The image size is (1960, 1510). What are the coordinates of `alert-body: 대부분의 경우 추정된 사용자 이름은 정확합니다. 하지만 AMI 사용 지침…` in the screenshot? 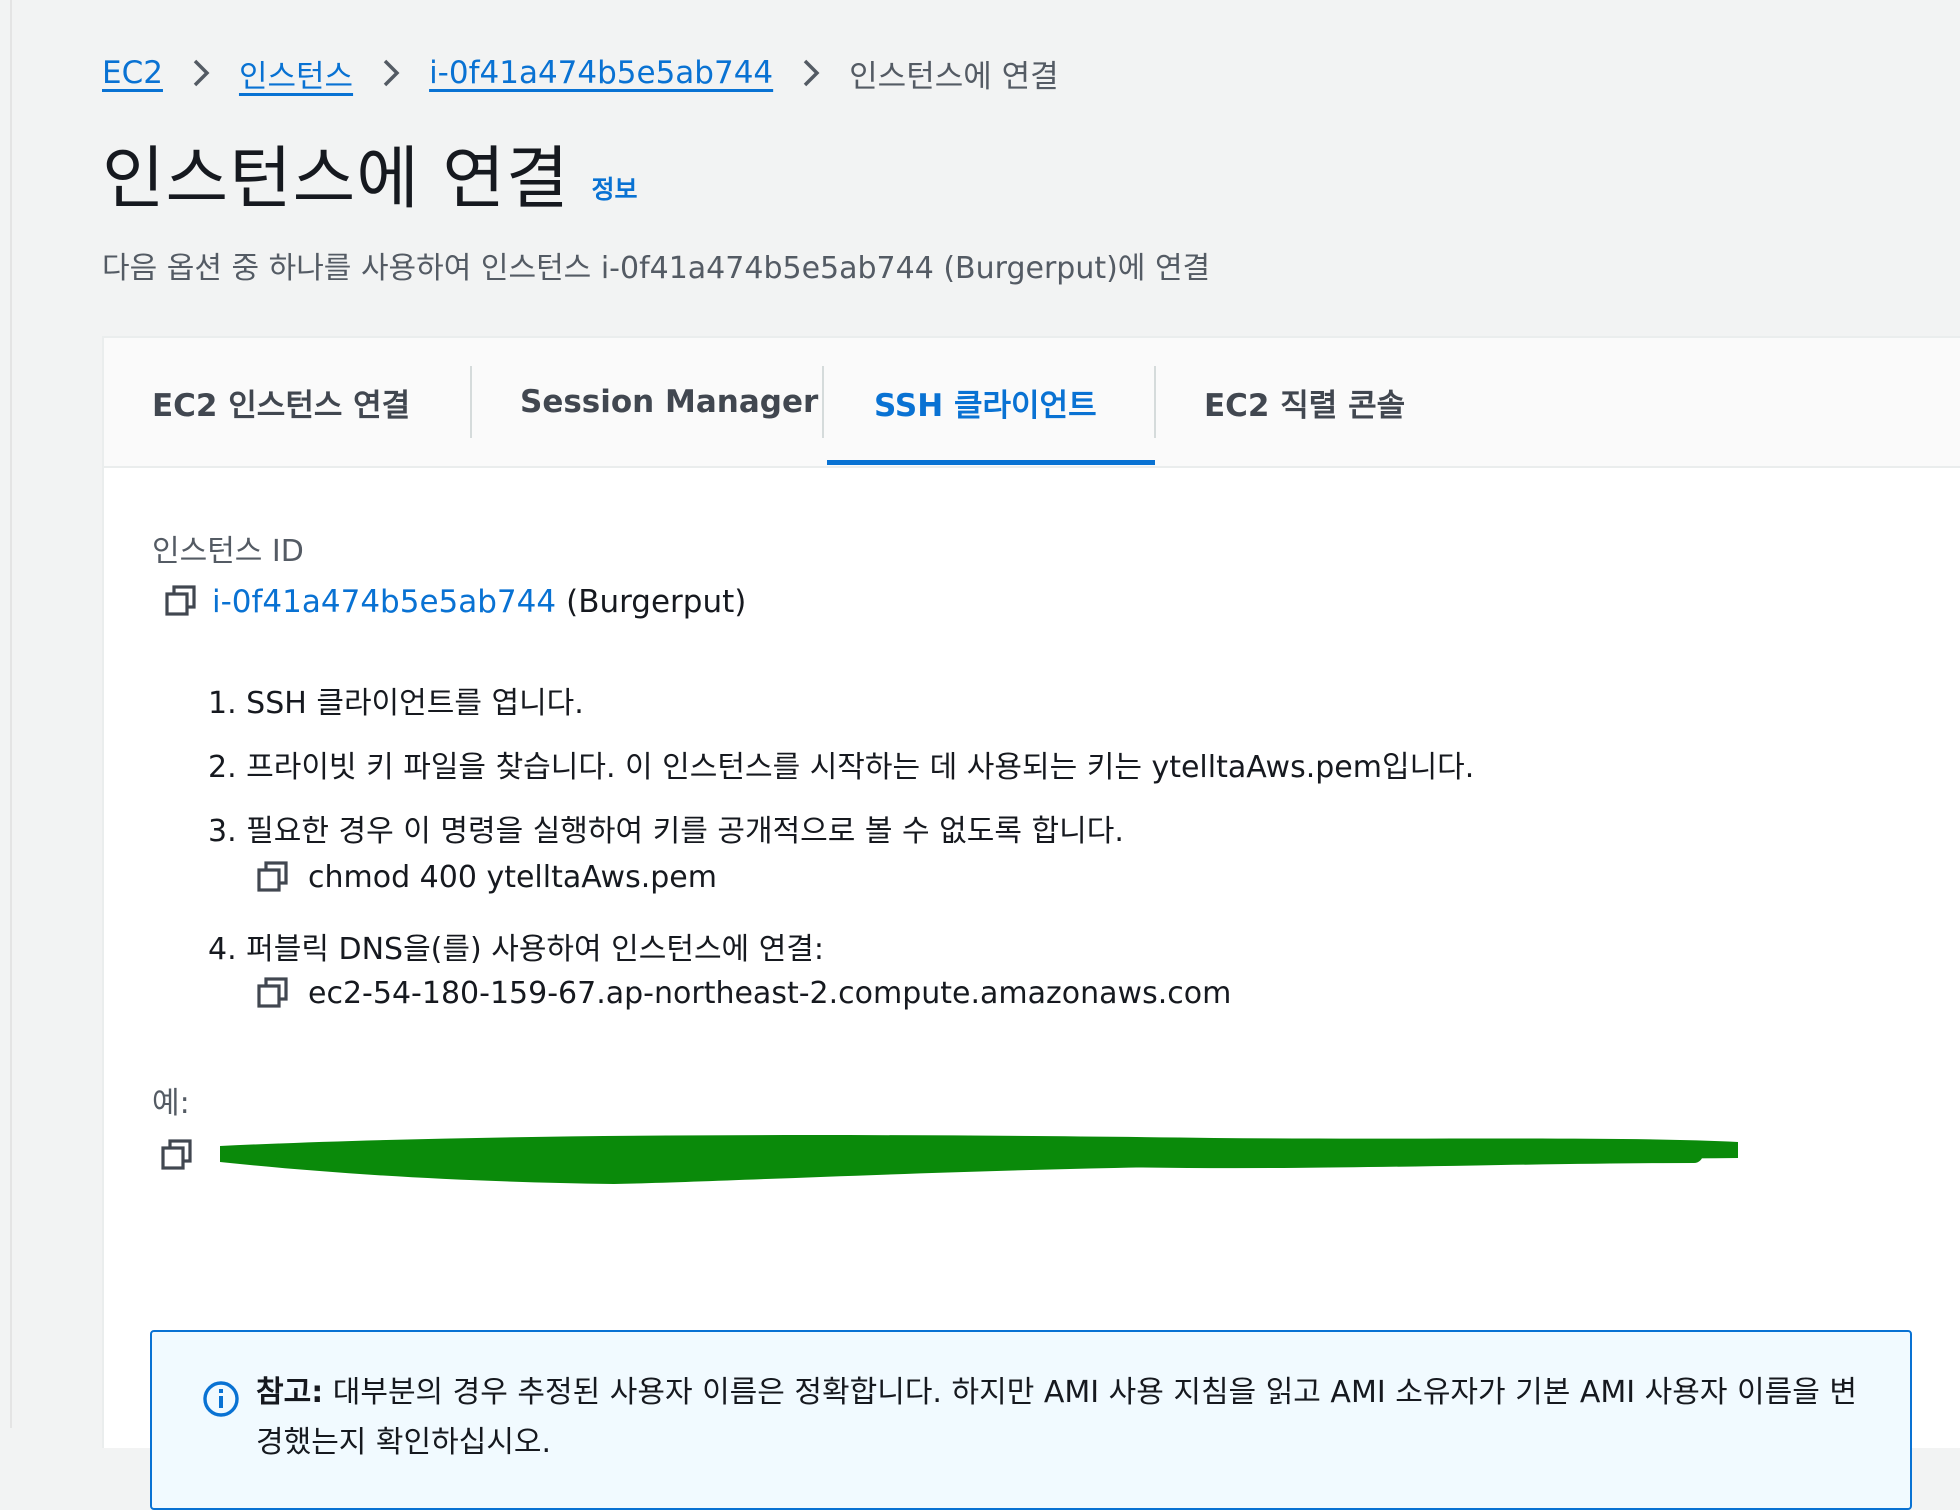 It's located at (1056, 1417).